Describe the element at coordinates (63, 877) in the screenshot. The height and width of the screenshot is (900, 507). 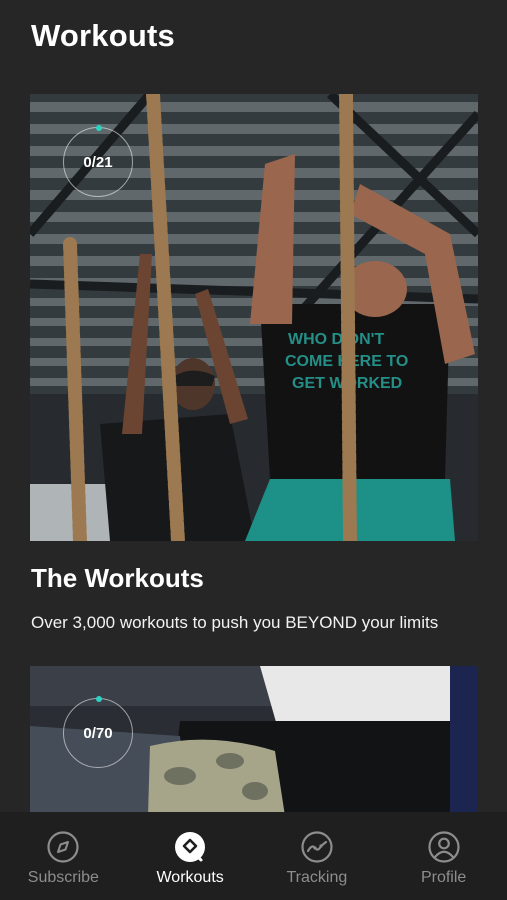
I see `tab-label: Subscribe` at that location.